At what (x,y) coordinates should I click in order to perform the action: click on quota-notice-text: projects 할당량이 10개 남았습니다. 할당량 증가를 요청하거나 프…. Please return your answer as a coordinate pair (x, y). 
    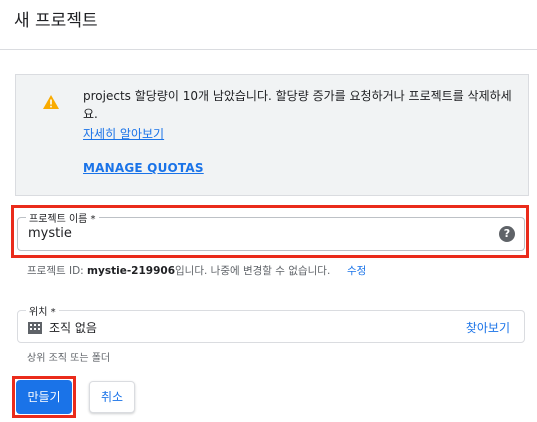
    Looking at the image, I should click on (297, 105).